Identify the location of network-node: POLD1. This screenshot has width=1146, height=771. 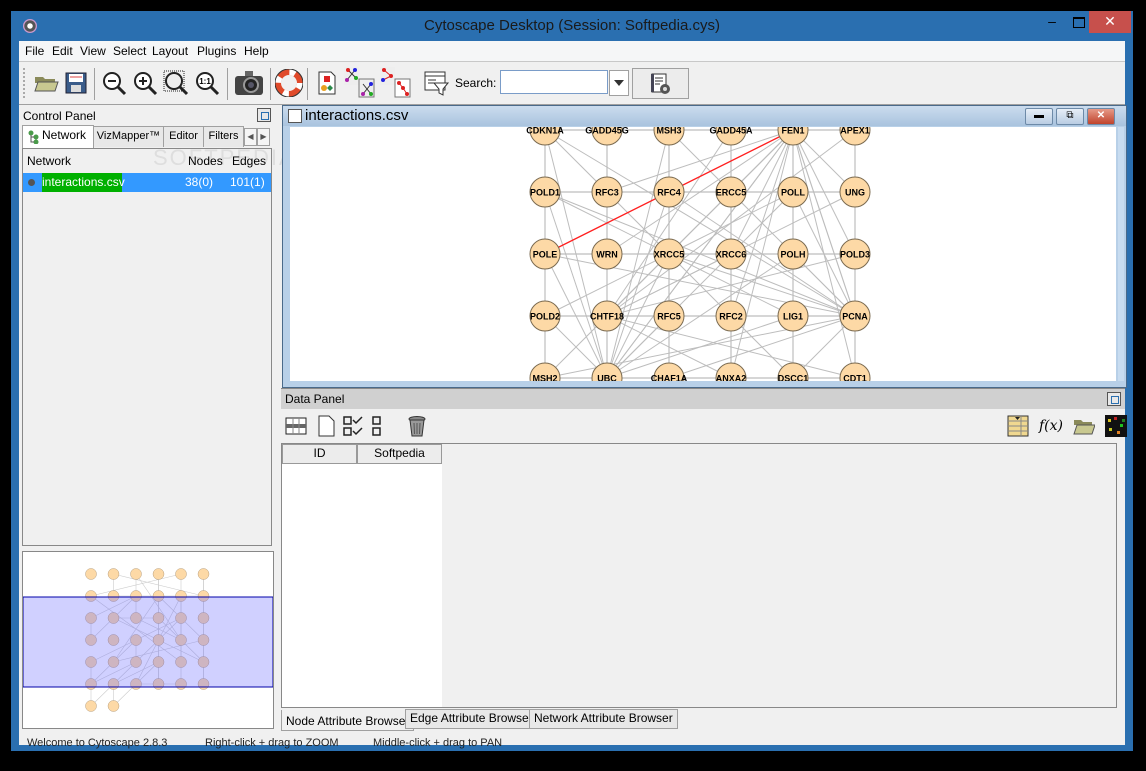
(545, 192).